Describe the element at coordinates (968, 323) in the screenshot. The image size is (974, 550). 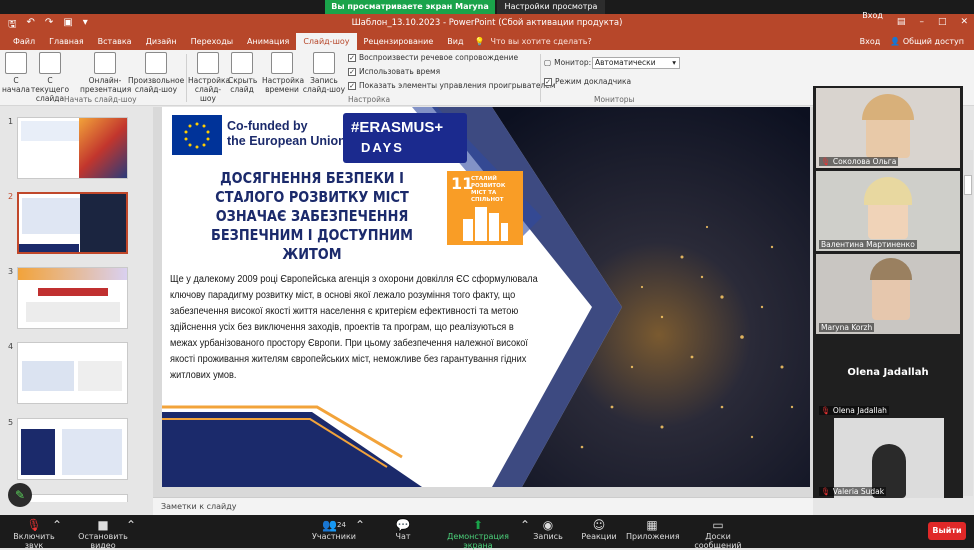
I see `vertical-scrollbar` at that location.